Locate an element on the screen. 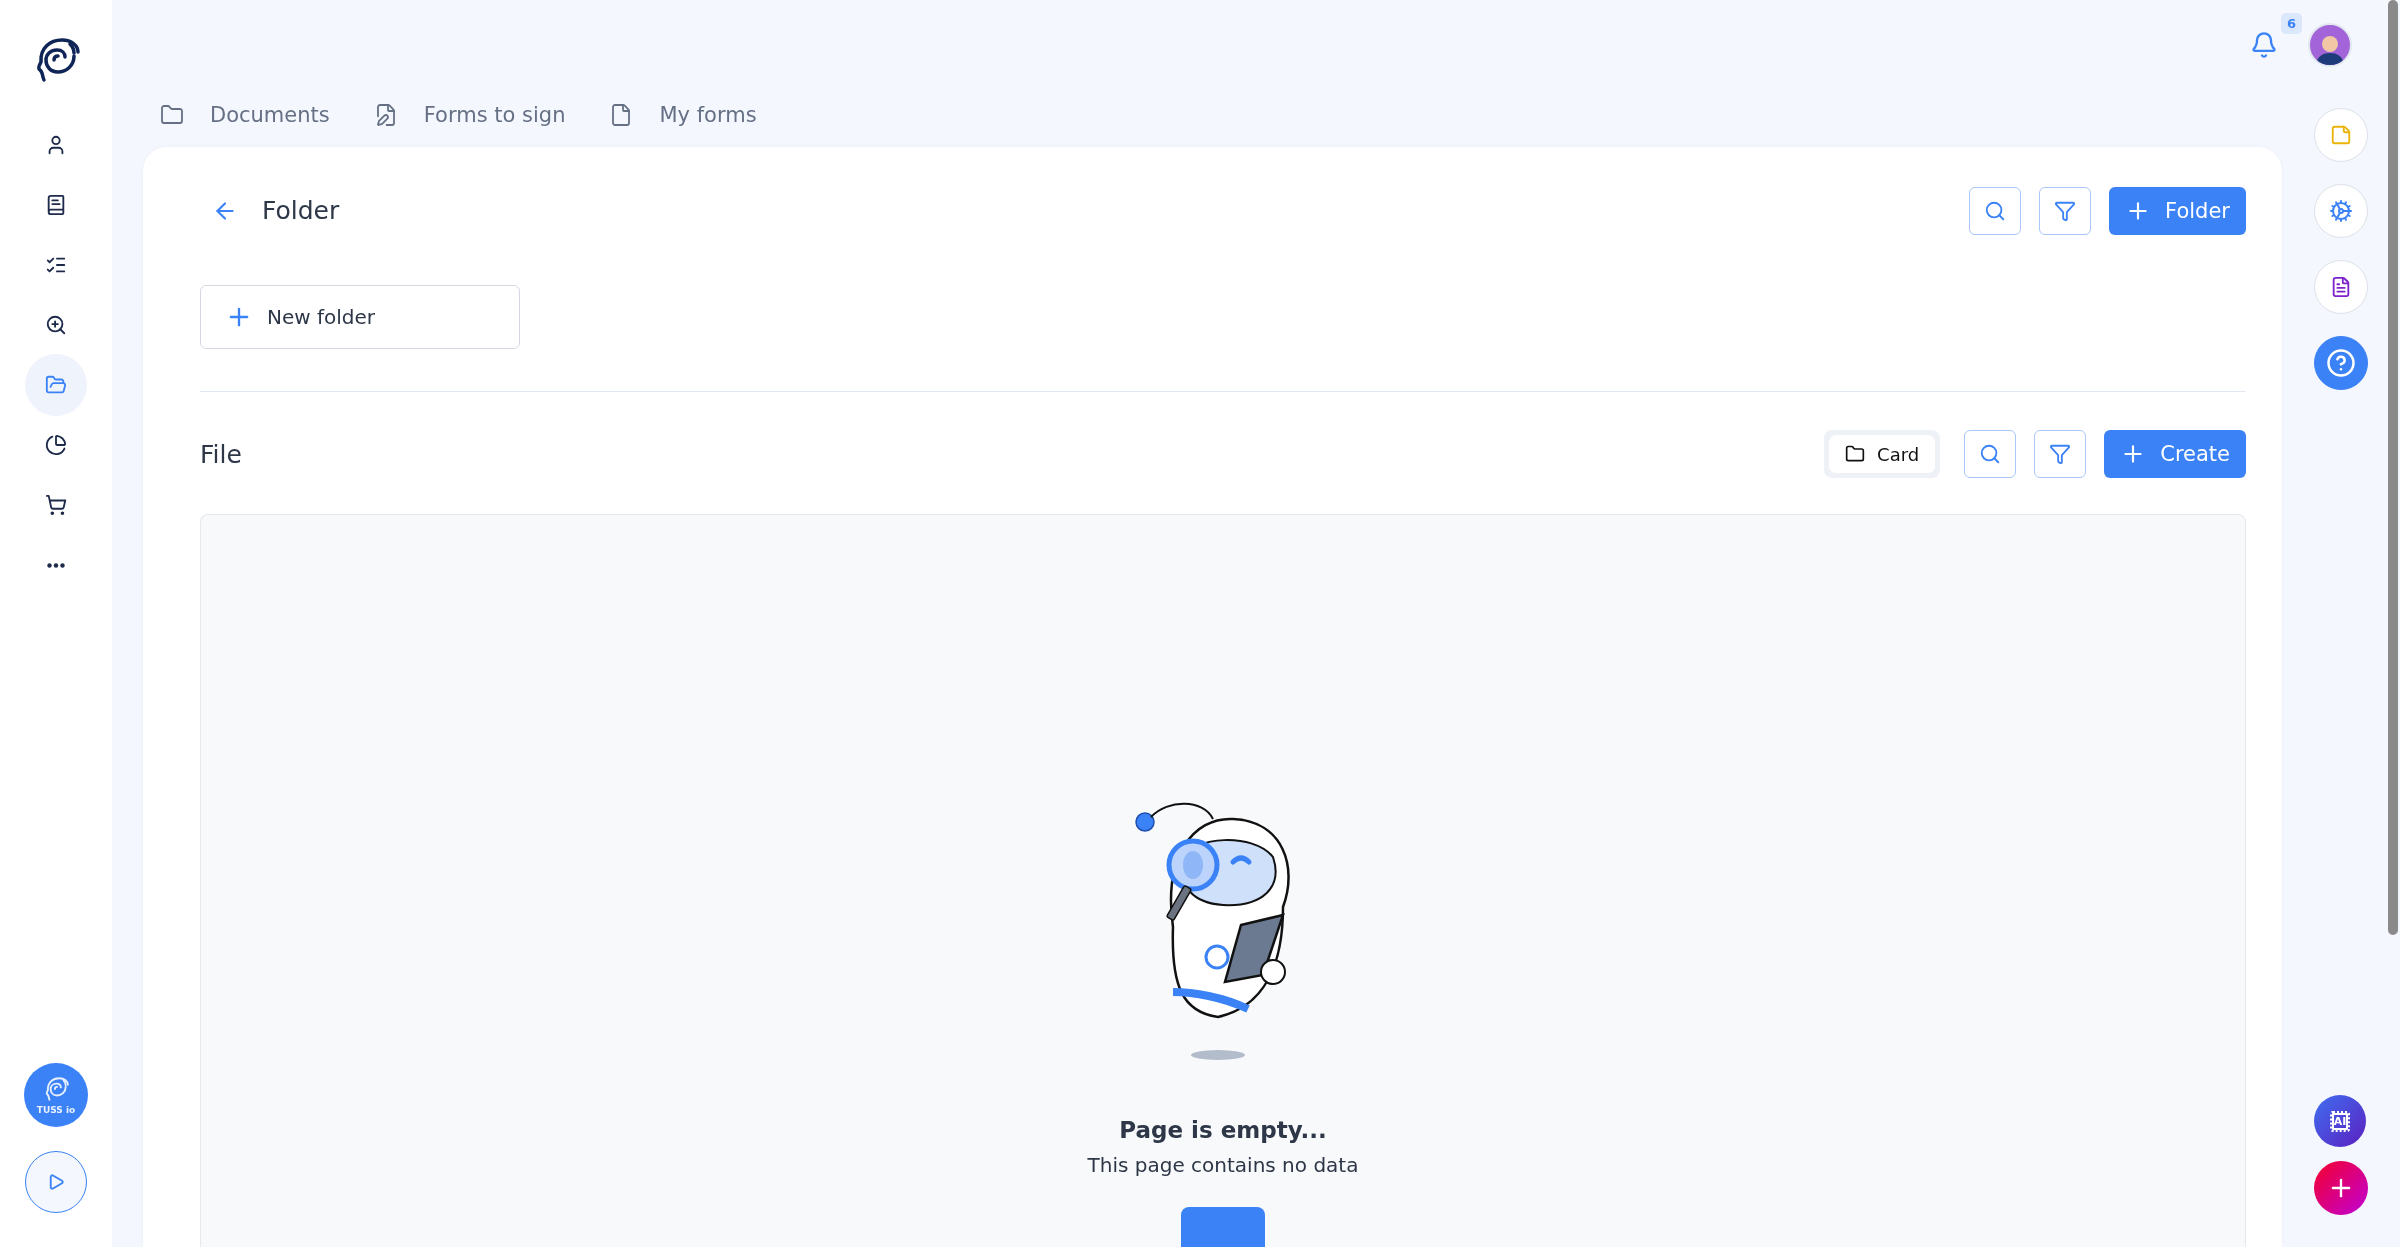  sticky-note-icon is located at coordinates (2341, 135).